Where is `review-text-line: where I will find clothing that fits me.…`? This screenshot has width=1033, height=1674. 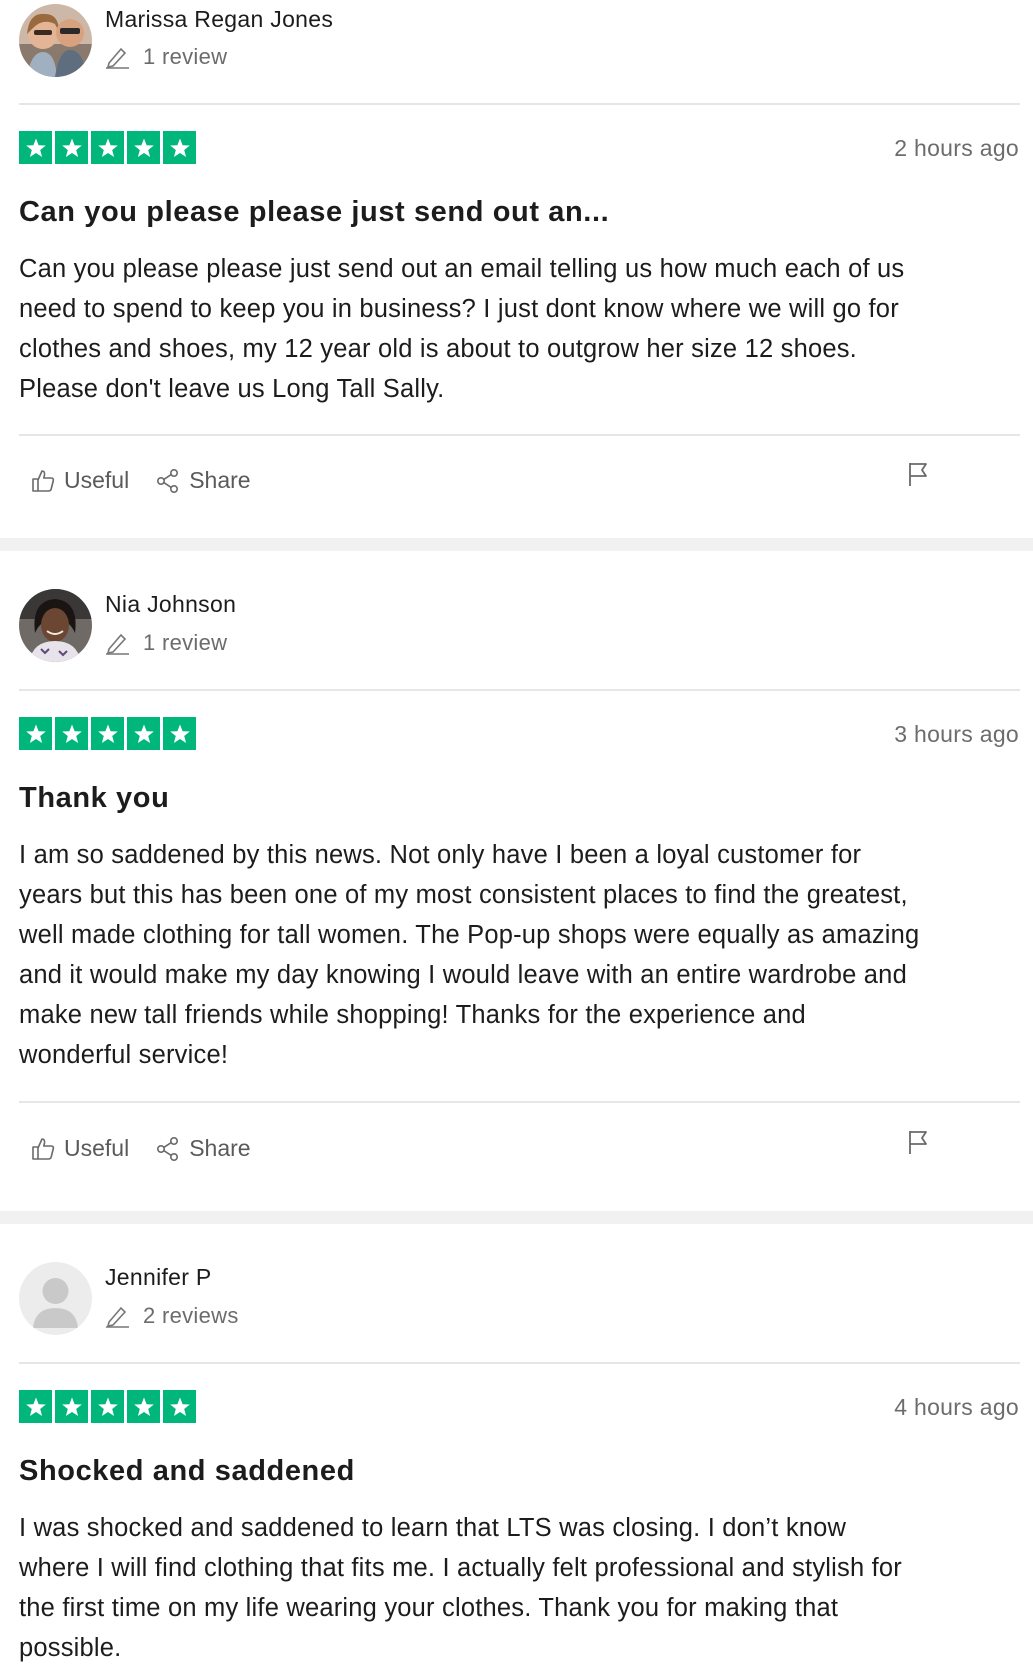 review-text-line: where I will find clothing that fits me.… is located at coordinates (460, 1568).